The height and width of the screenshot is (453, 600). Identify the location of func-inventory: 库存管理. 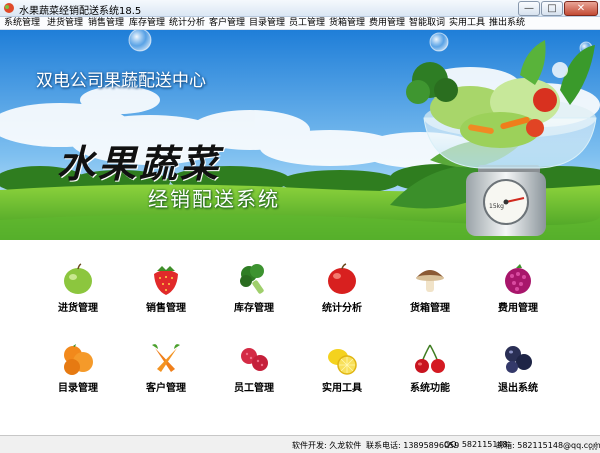
(254, 292).